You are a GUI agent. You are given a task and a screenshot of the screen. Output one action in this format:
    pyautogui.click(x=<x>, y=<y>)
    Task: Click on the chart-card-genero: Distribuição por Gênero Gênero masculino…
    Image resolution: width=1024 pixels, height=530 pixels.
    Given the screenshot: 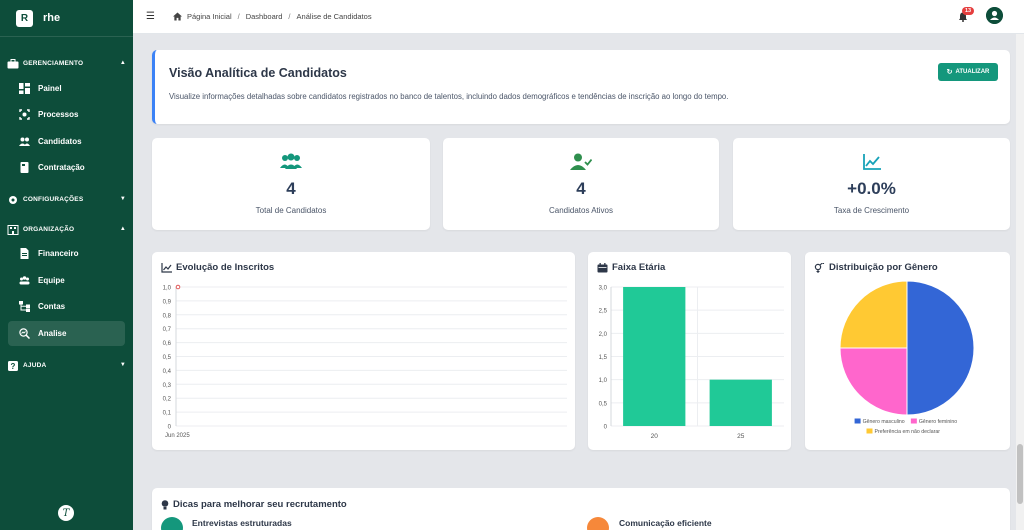 What is the action you would take?
    pyautogui.click(x=907, y=351)
    